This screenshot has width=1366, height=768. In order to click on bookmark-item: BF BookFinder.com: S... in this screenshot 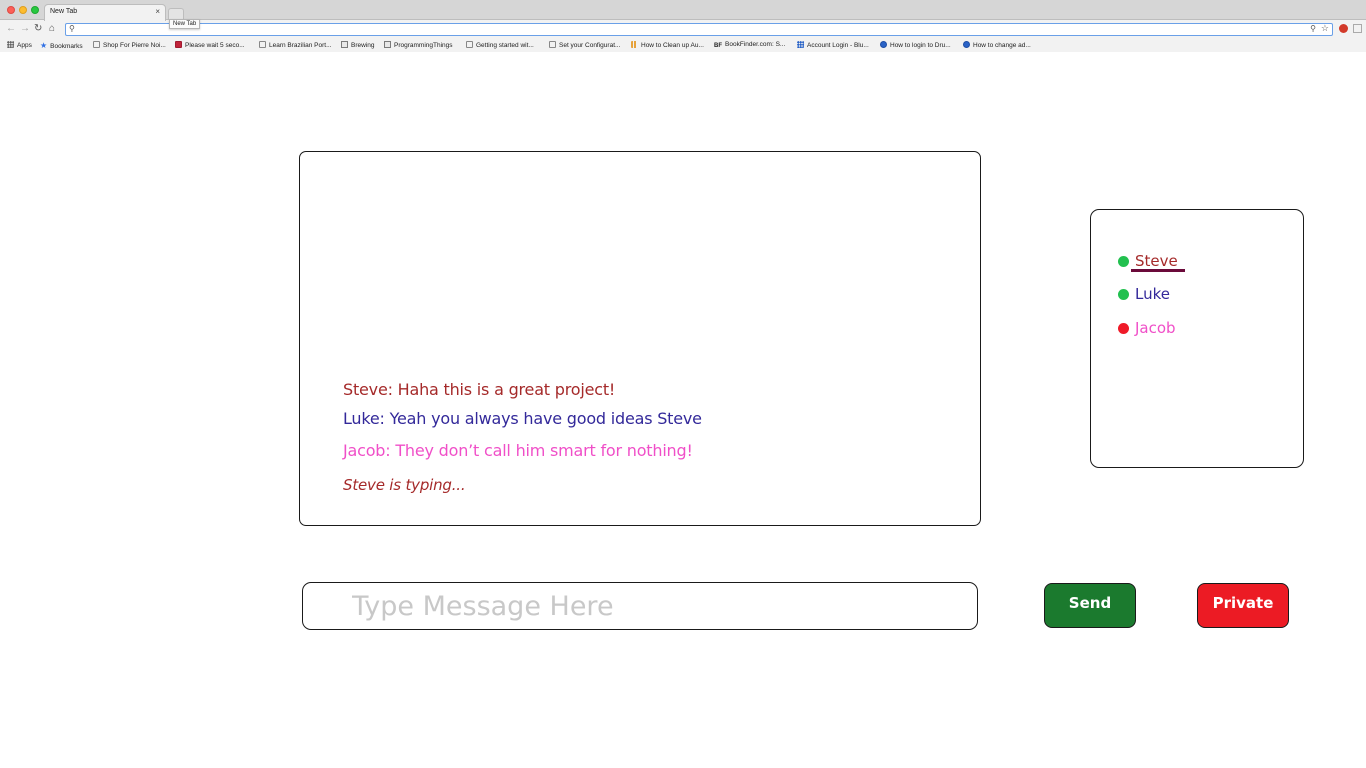, I will do `click(749, 45)`.